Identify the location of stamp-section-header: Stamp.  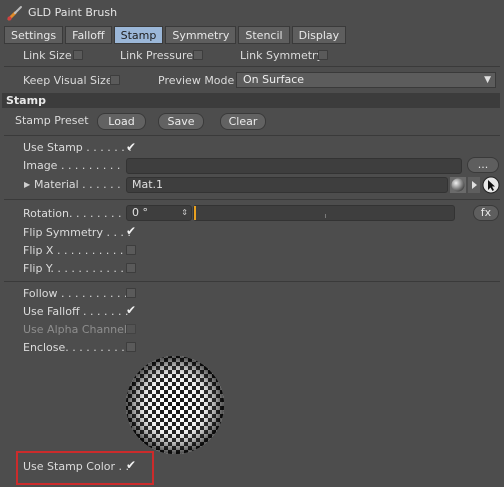
(251, 100).